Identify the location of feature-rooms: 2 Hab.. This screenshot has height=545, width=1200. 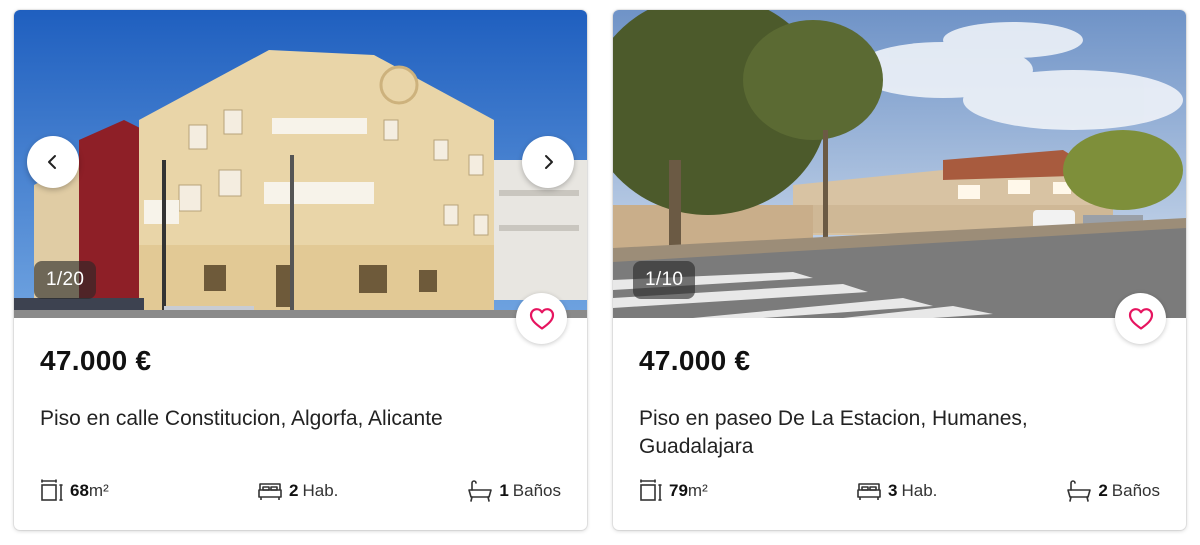
(297, 491).